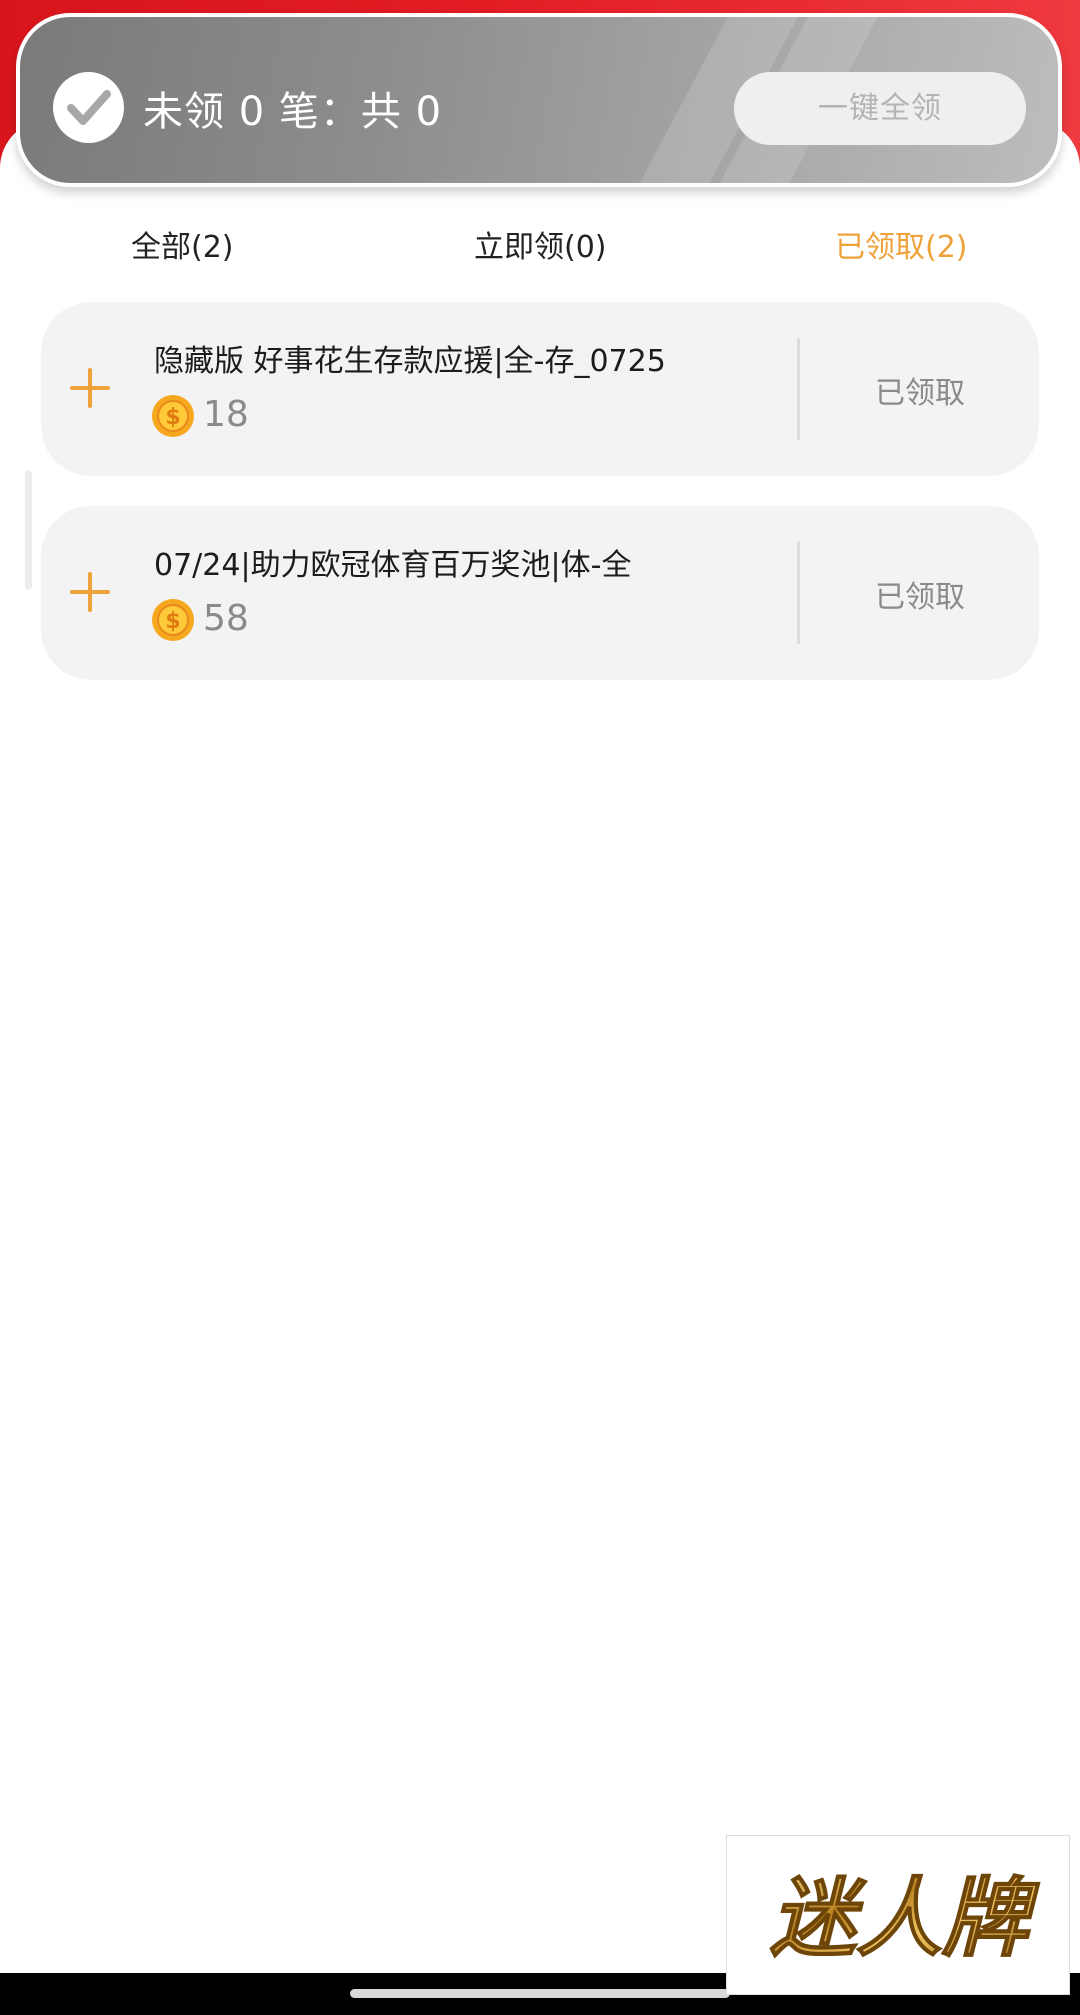 The width and height of the screenshot is (1080, 2015). What do you see at coordinates (540, 1993) in the screenshot?
I see `home-indicator` at bounding box center [540, 1993].